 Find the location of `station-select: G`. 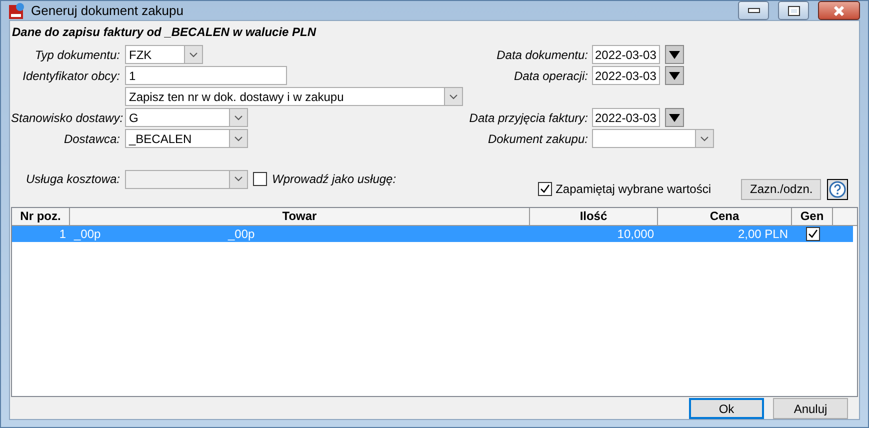

station-select: G is located at coordinates (186, 117).